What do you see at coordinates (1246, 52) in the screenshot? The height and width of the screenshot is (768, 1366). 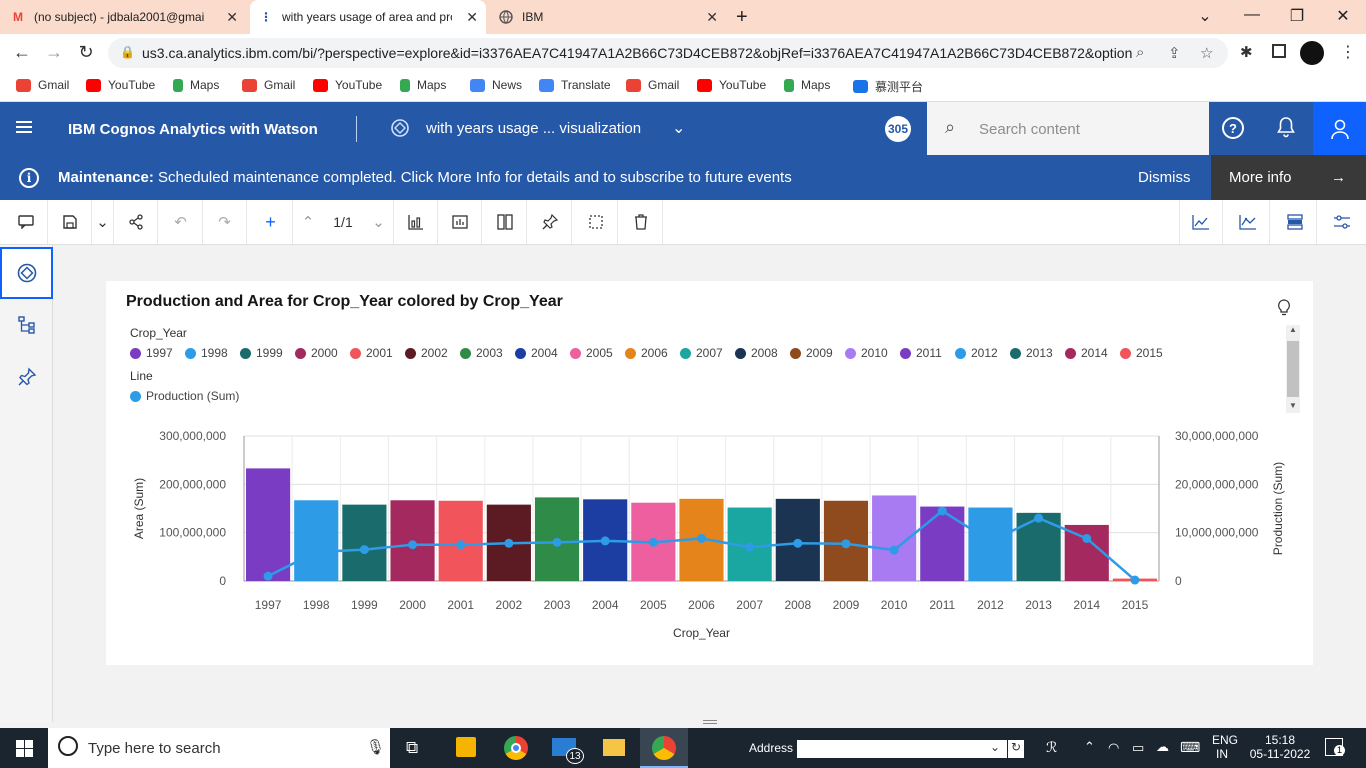 I see `extensions-icon: ✱` at bounding box center [1246, 52].